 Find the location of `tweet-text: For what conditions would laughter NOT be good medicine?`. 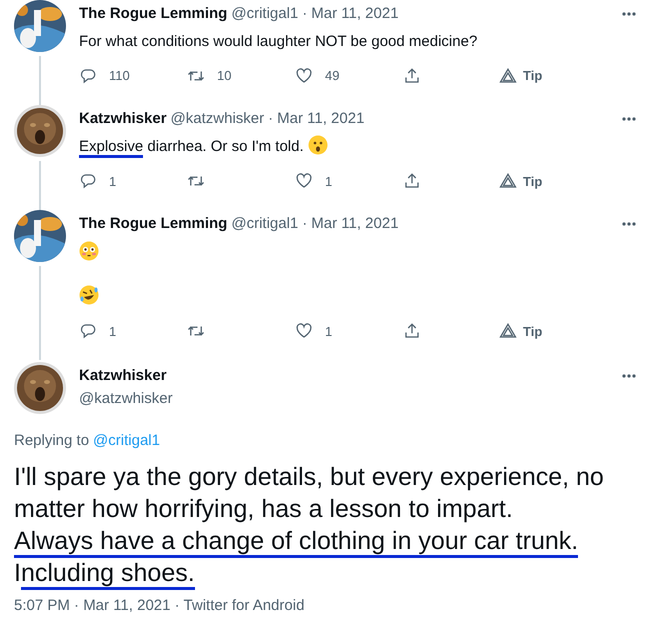

tweet-text: For what conditions would laughter NOT be good medicine? is located at coordinates (278, 42).